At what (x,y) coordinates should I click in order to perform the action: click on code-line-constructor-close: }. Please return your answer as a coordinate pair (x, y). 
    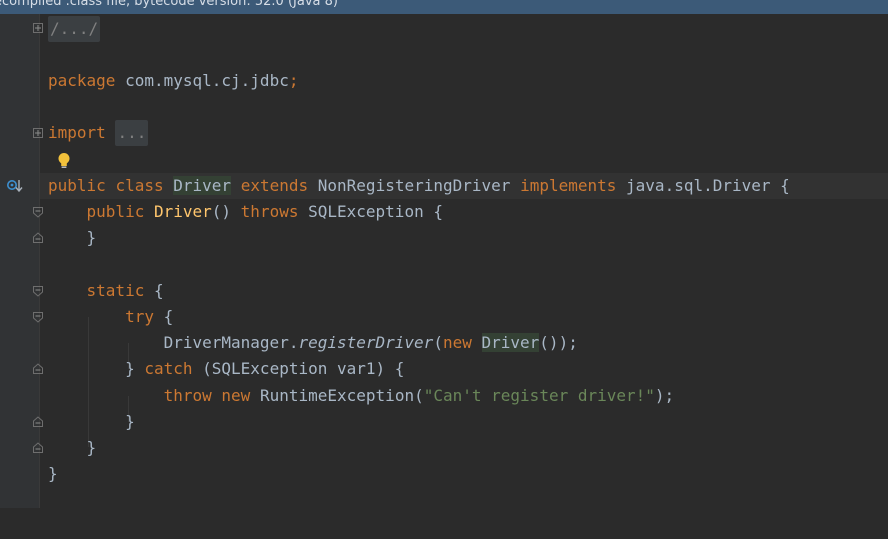
    Looking at the image, I should click on (464, 238).